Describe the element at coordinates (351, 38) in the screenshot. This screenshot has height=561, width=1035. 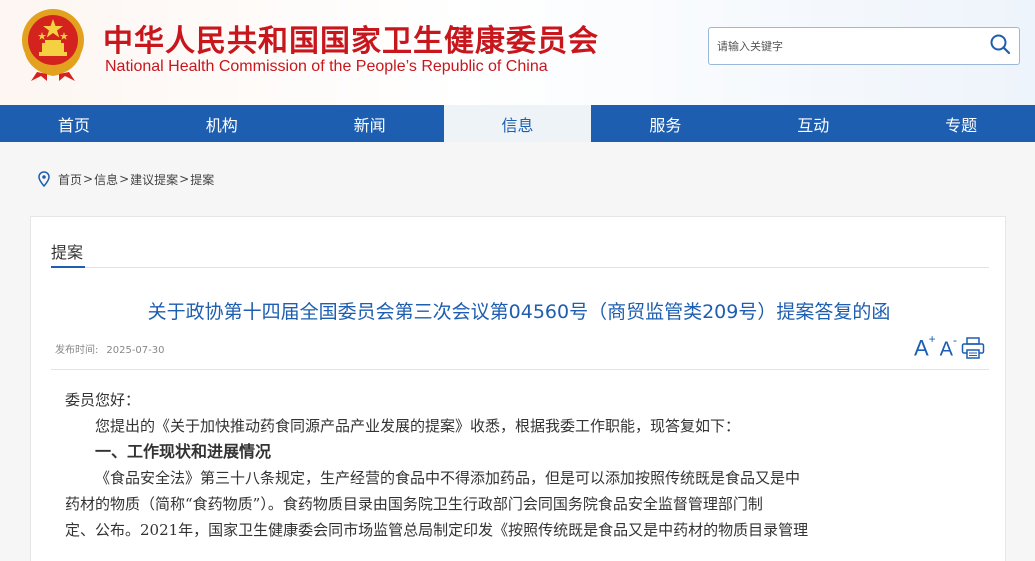
I see `site-title-cn: 中华人民共和国国家卫生健康委员会` at that location.